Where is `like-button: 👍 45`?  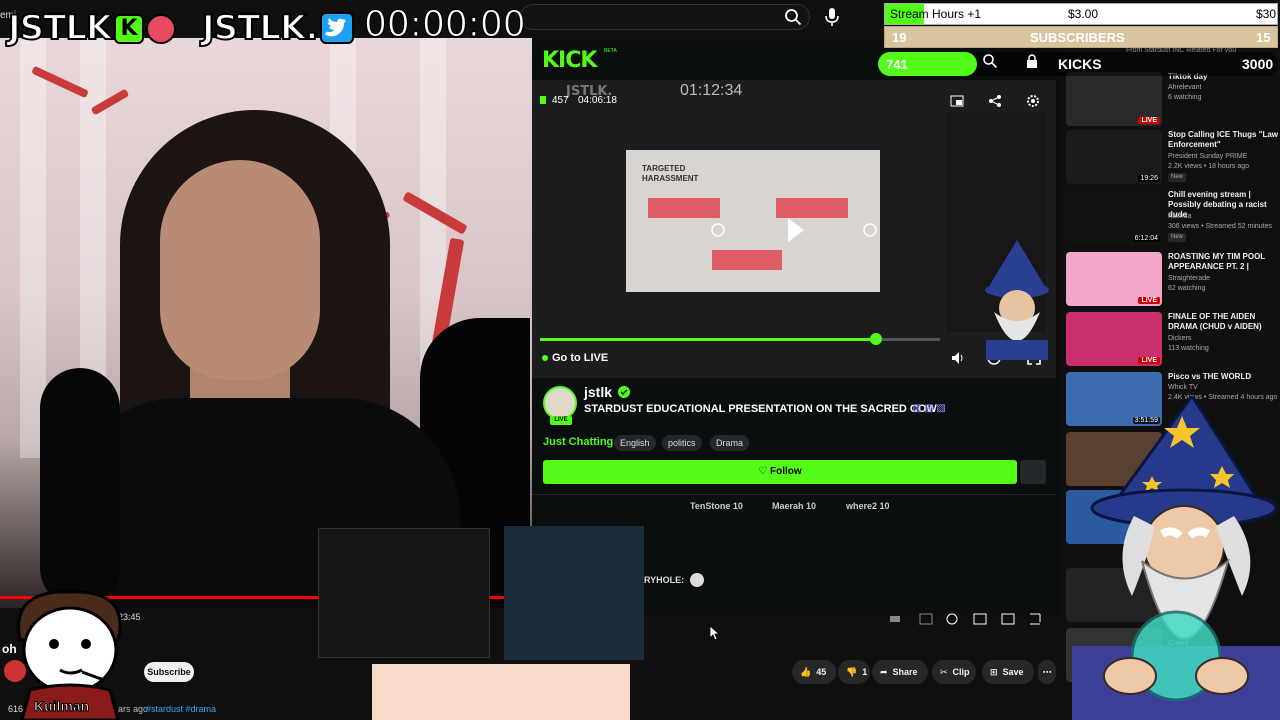 like-button: 👍 45 is located at coordinates (814, 672).